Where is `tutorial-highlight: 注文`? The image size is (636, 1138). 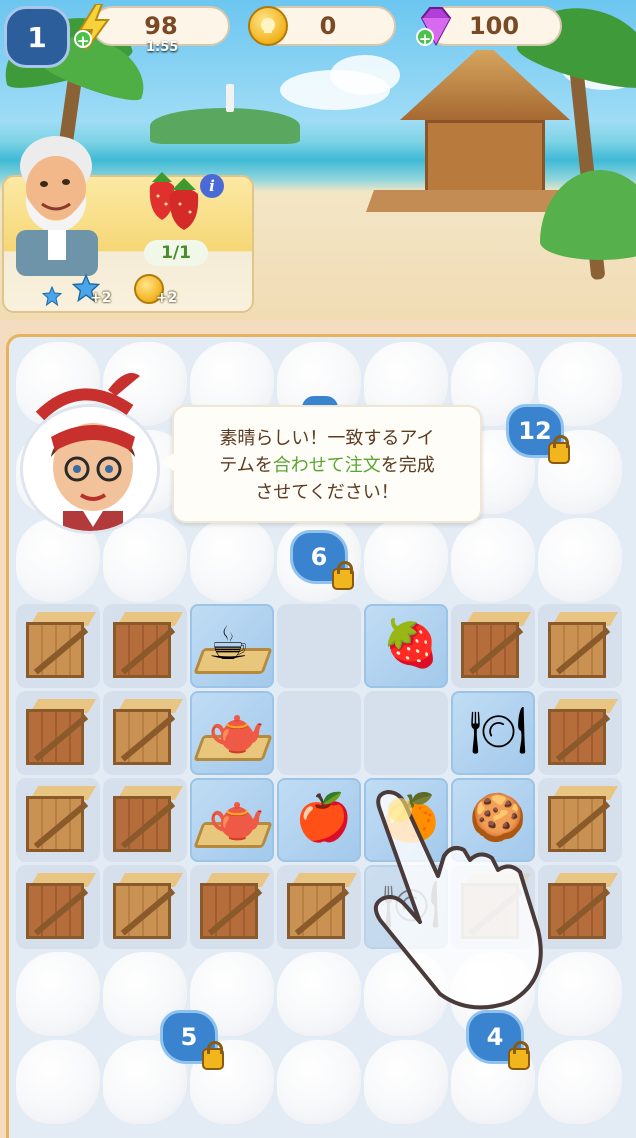
tutorial-highlight: 注文 is located at coordinates (362, 465).